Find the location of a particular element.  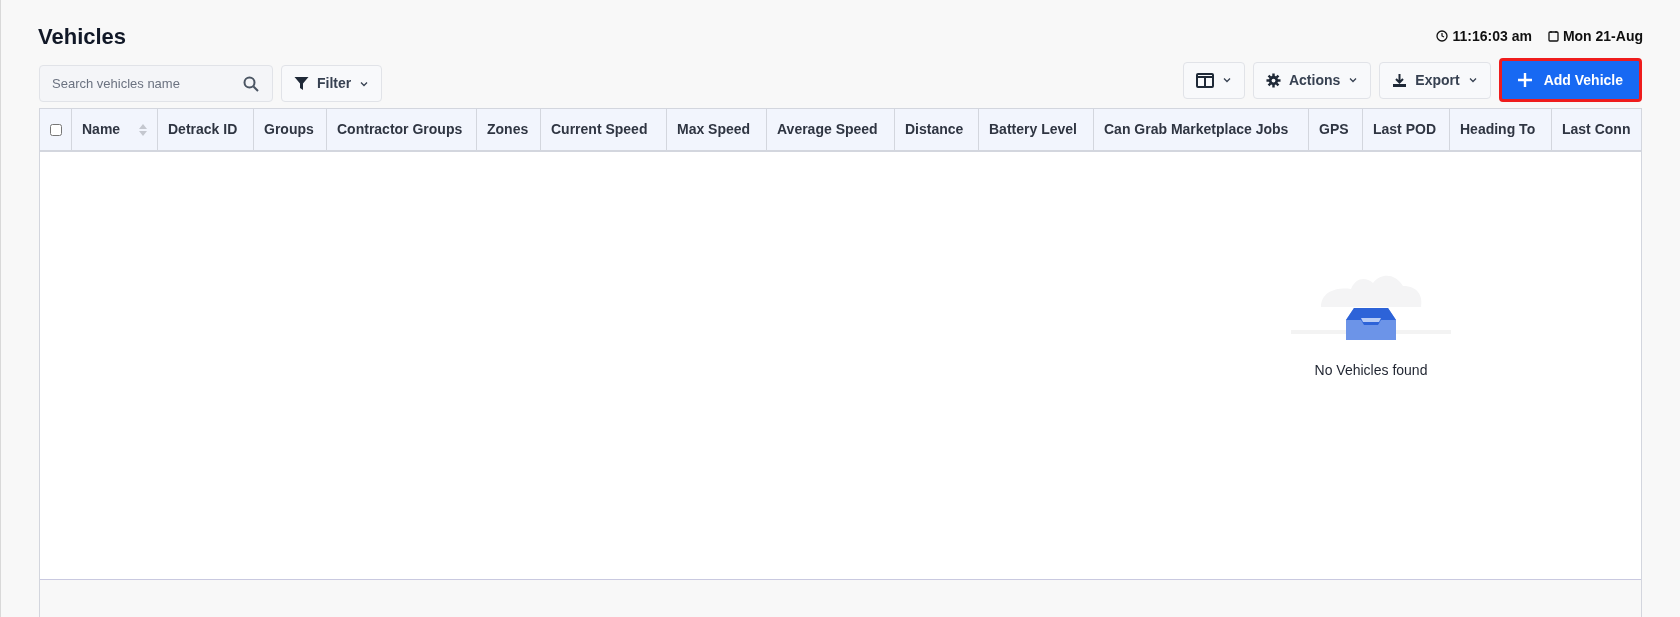

actions-button: Actions is located at coordinates (1312, 80).